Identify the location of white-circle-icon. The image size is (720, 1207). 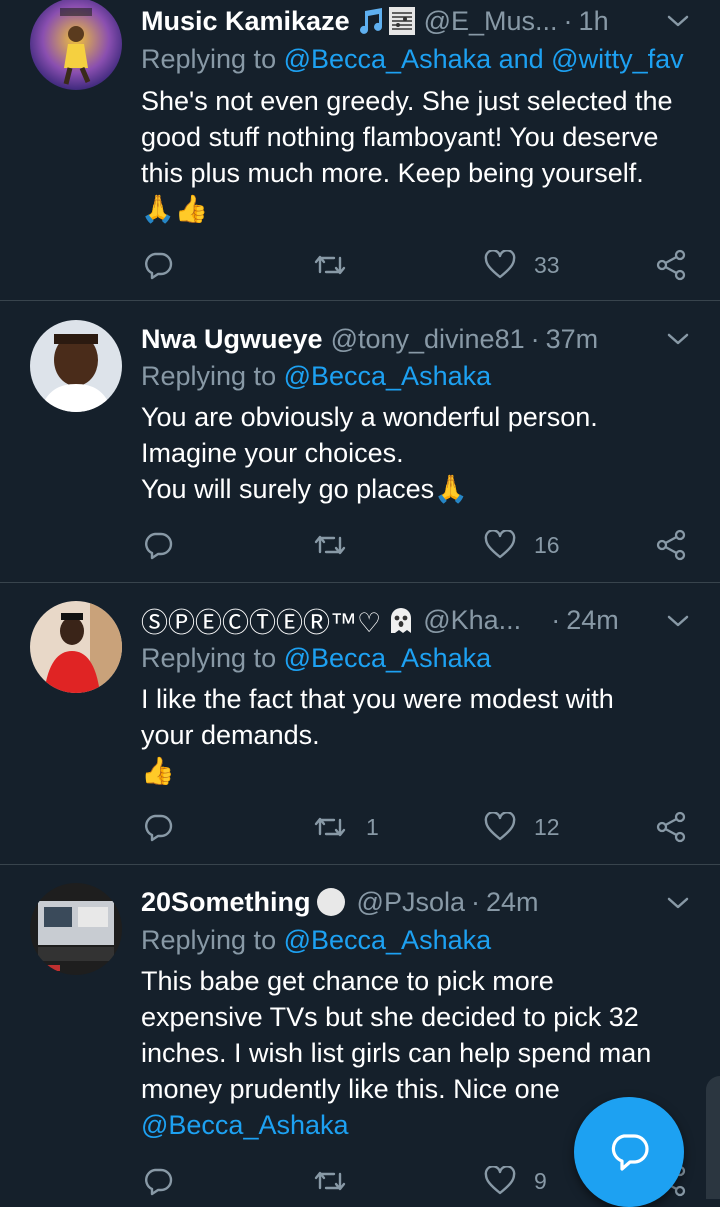
(331, 902).